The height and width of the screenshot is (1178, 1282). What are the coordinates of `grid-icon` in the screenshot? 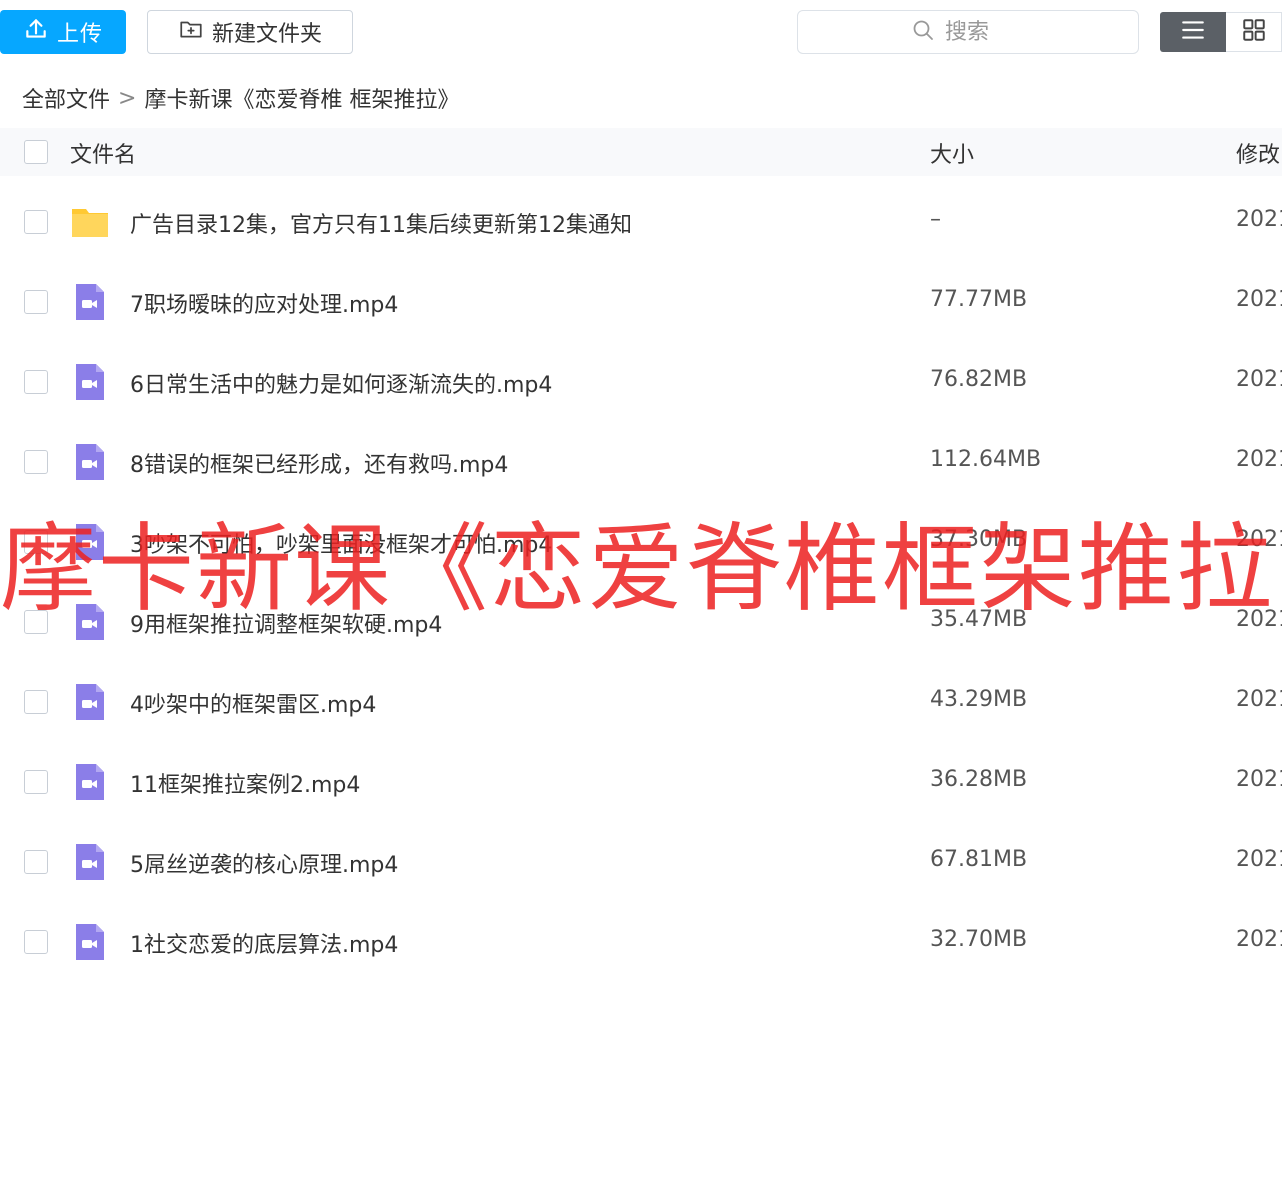 It's located at (1254, 32).